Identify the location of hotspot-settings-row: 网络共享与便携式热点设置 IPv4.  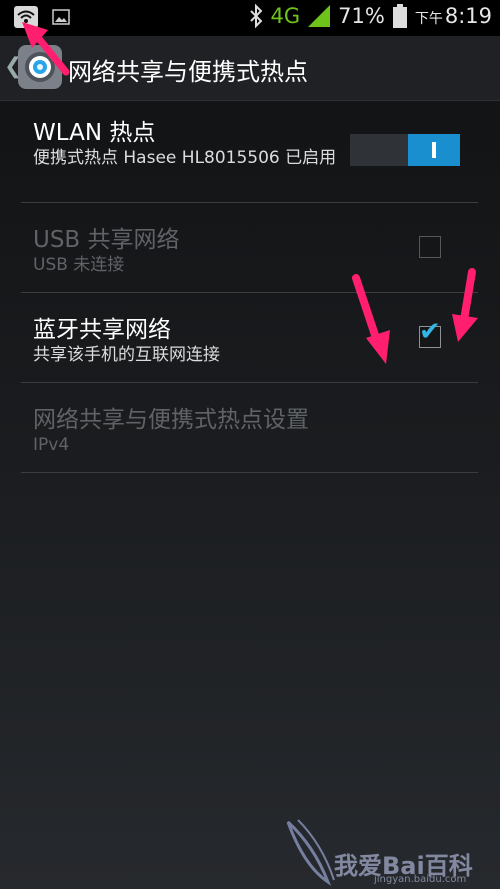
(249, 427).